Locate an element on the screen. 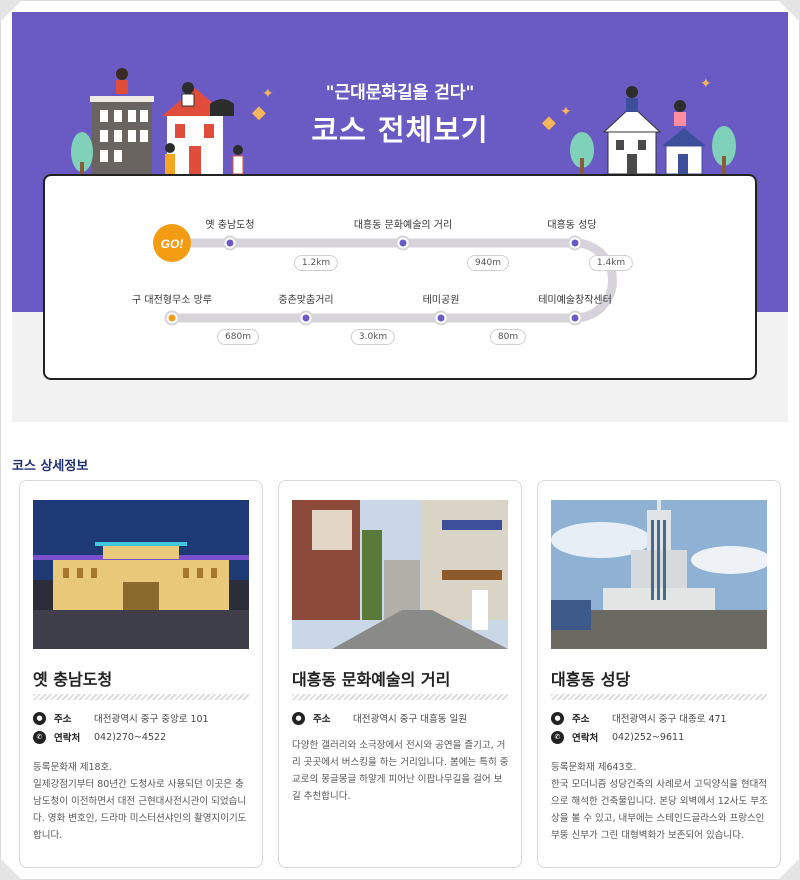 This screenshot has height=880, width=800. distance-badge: 1.4km is located at coordinates (611, 263).